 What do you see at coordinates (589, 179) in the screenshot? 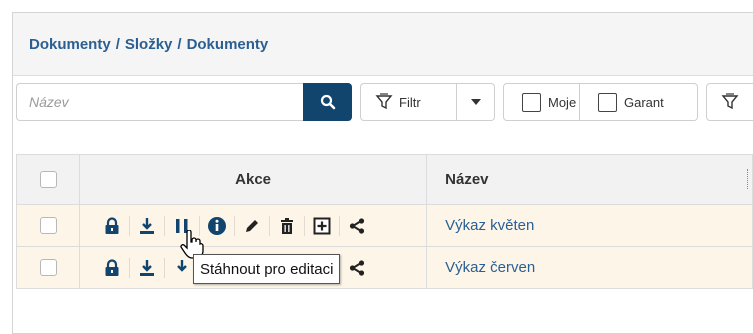
I see `column-header-nazev: Název` at bounding box center [589, 179].